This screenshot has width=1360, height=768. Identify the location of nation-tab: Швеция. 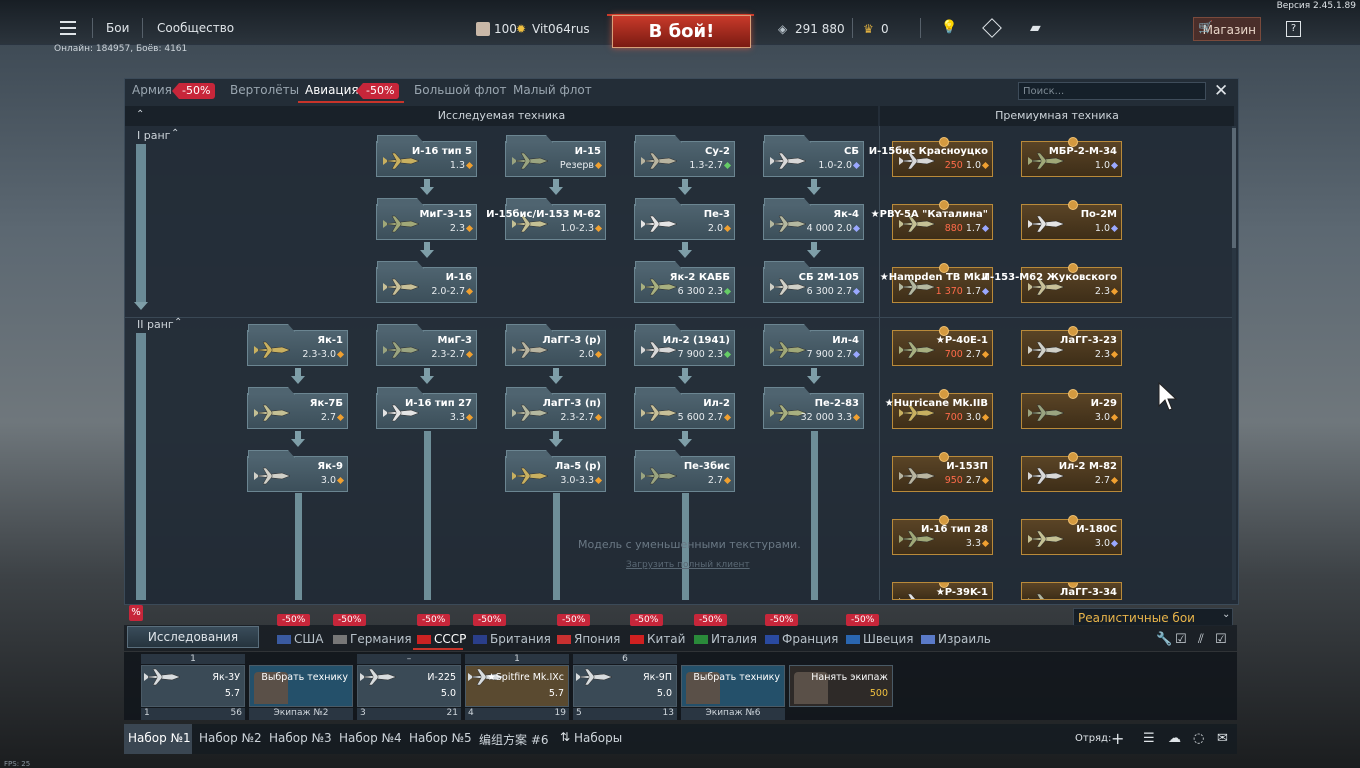
(879, 639).